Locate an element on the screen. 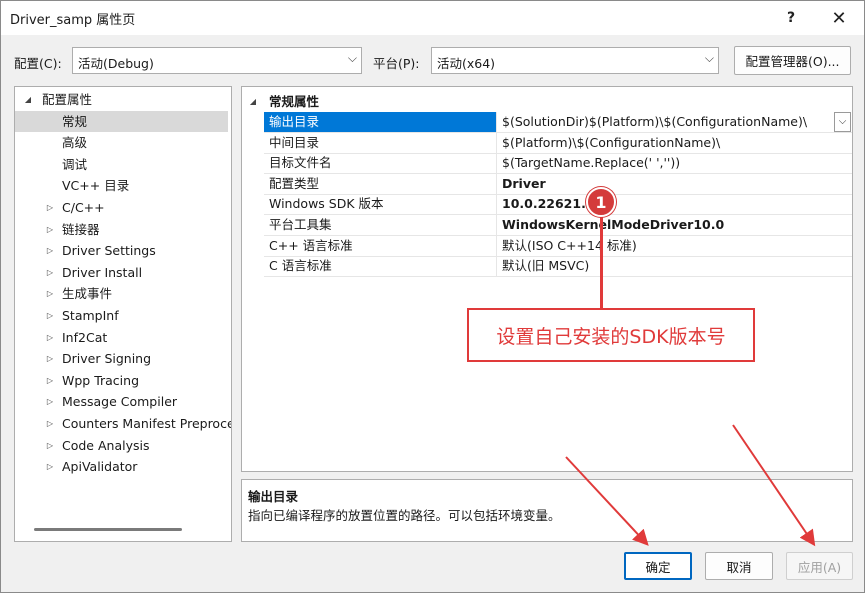  annotation-callout: 设置自己安装的SDK版本号 is located at coordinates (611, 335).